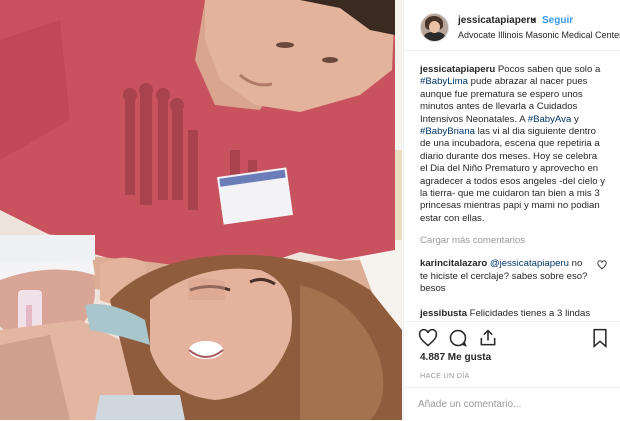 The image size is (620, 421). Describe the element at coordinates (443, 313) in the screenshot. I see `comment-username: jessibusta` at that location.